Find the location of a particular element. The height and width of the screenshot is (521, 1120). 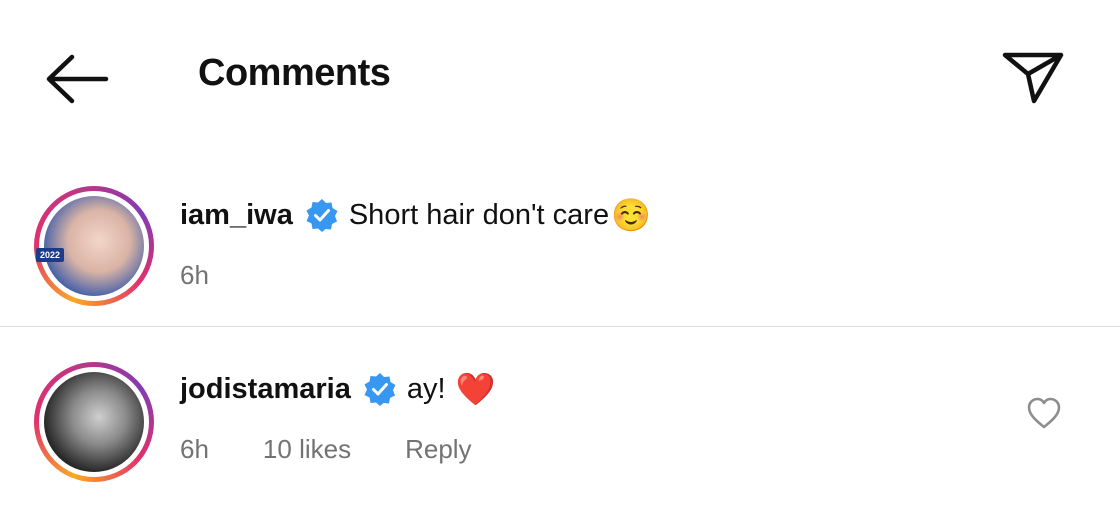

comment-meta: 6h 10 likes Reply is located at coordinates (353, 449).